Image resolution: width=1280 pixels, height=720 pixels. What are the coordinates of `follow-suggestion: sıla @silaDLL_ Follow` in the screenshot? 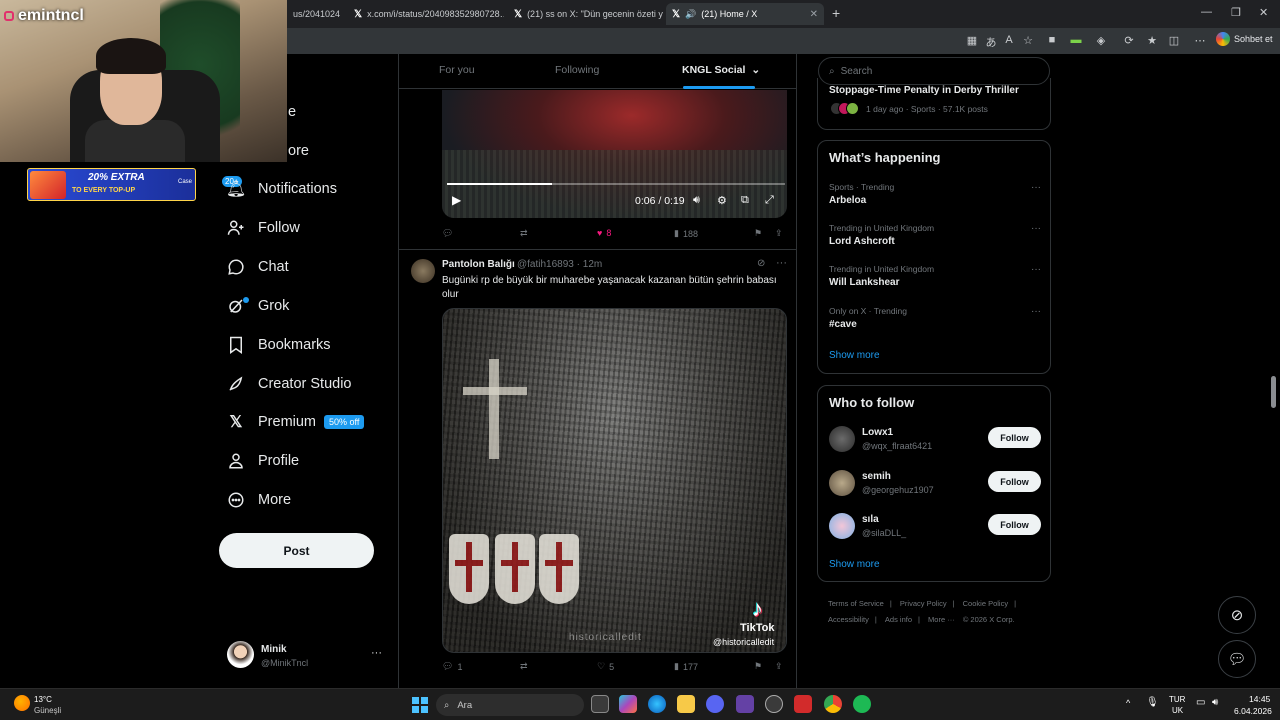 It's located at (935, 526).